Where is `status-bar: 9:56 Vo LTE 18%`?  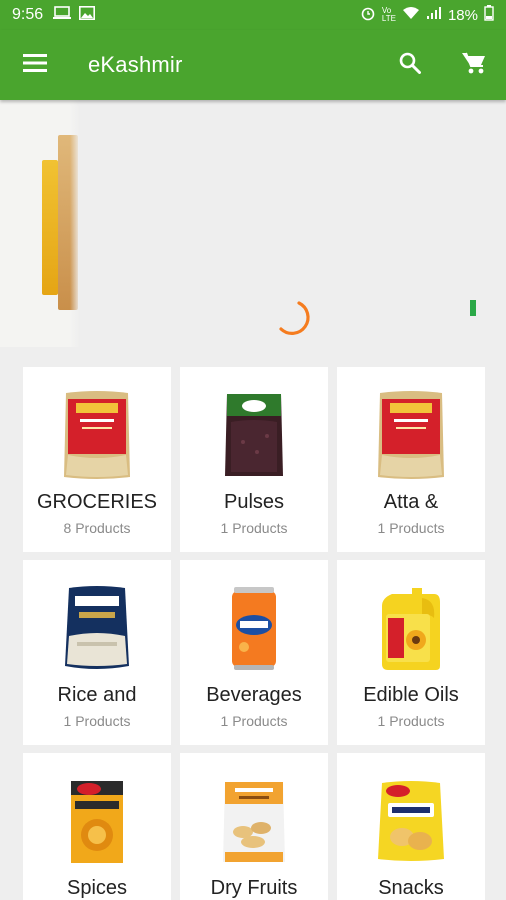 status-bar: 9:56 Vo LTE 18% is located at coordinates (253, 15).